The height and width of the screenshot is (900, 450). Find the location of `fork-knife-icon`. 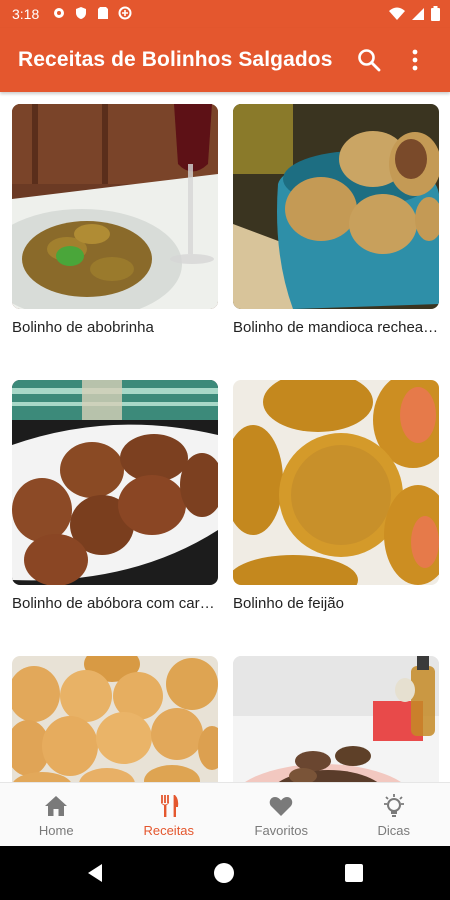

fork-knife-icon is located at coordinates (169, 806).